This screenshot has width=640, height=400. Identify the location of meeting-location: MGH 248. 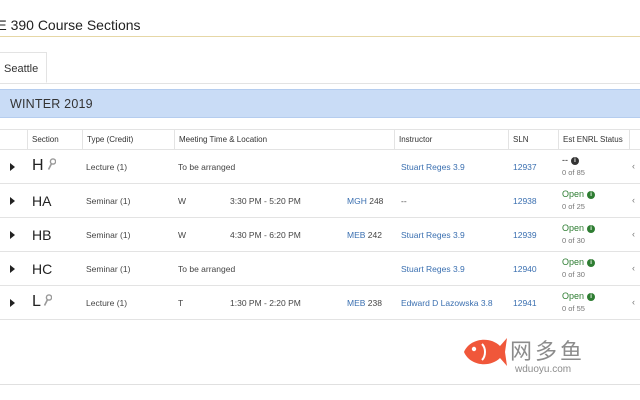
(365, 201).